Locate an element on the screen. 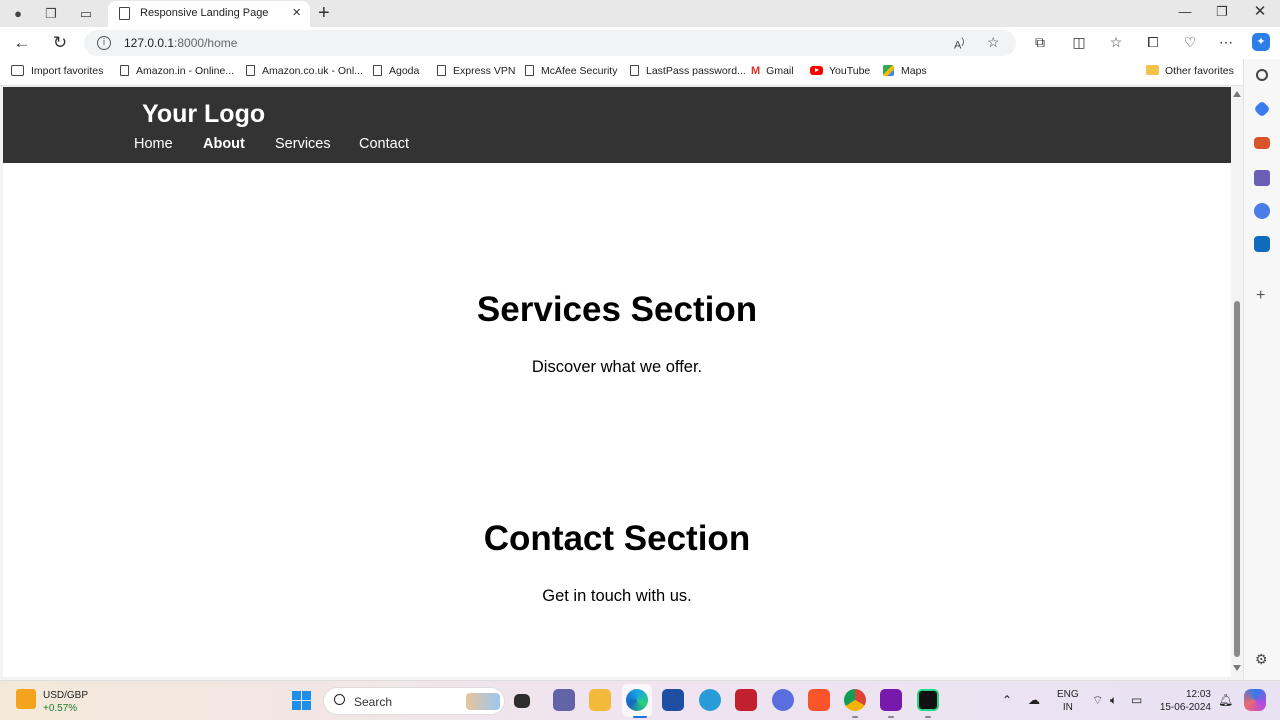 Image resolution: width=1280 pixels, height=720 pixels. favorite-star-icon: ☆ is located at coordinates (993, 42).